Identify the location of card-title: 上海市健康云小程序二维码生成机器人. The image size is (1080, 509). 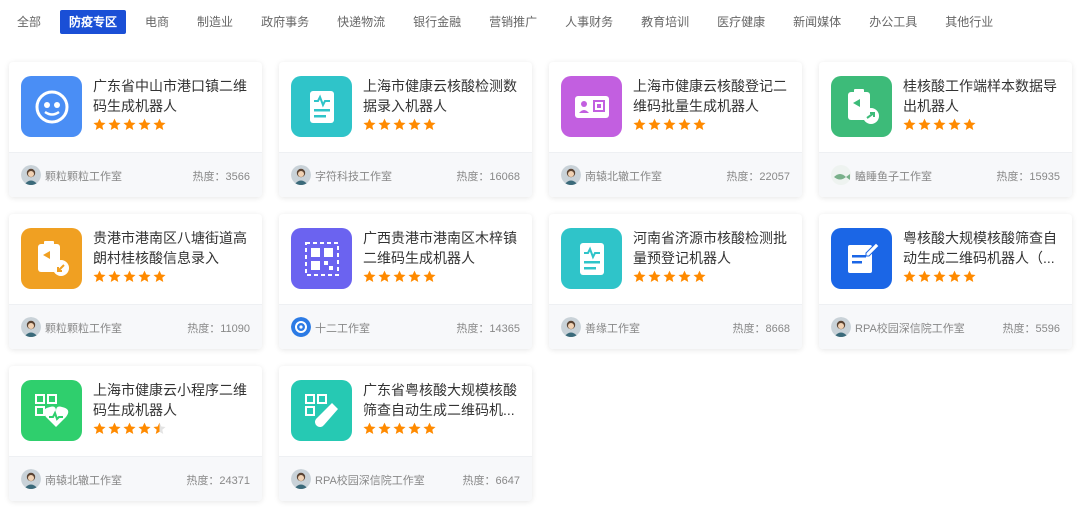
(174, 400).